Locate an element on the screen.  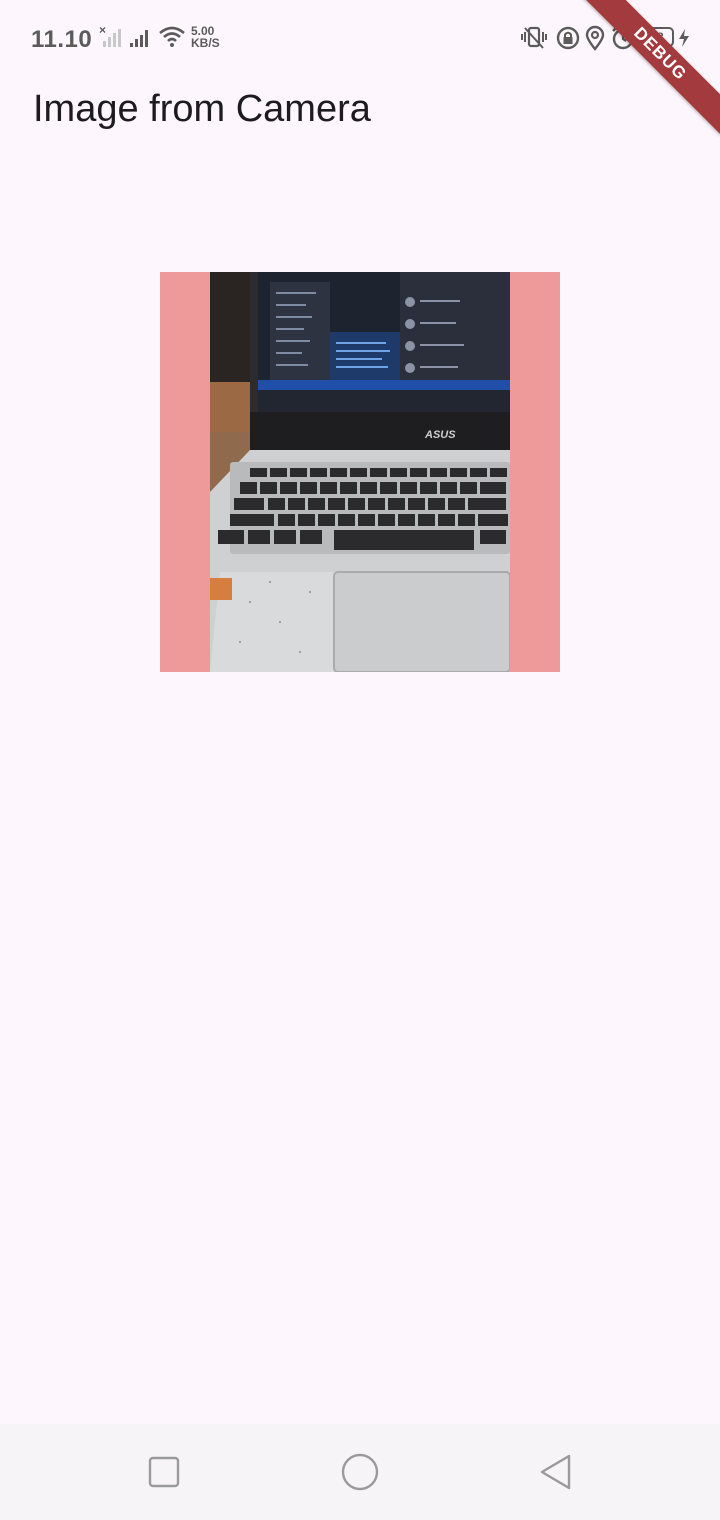
circle-icon is located at coordinates (360, 1472).